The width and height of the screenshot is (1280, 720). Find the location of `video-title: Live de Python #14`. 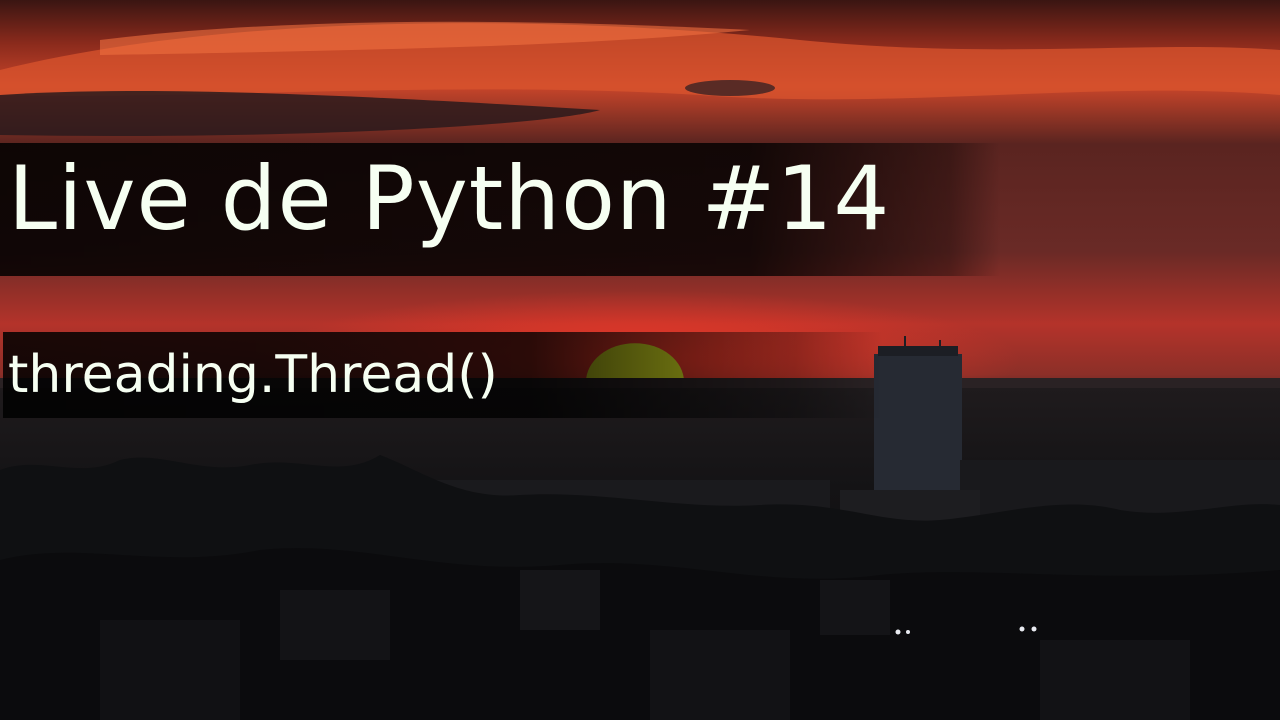

video-title: Live de Python #14 is located at coordinates (449, 198).